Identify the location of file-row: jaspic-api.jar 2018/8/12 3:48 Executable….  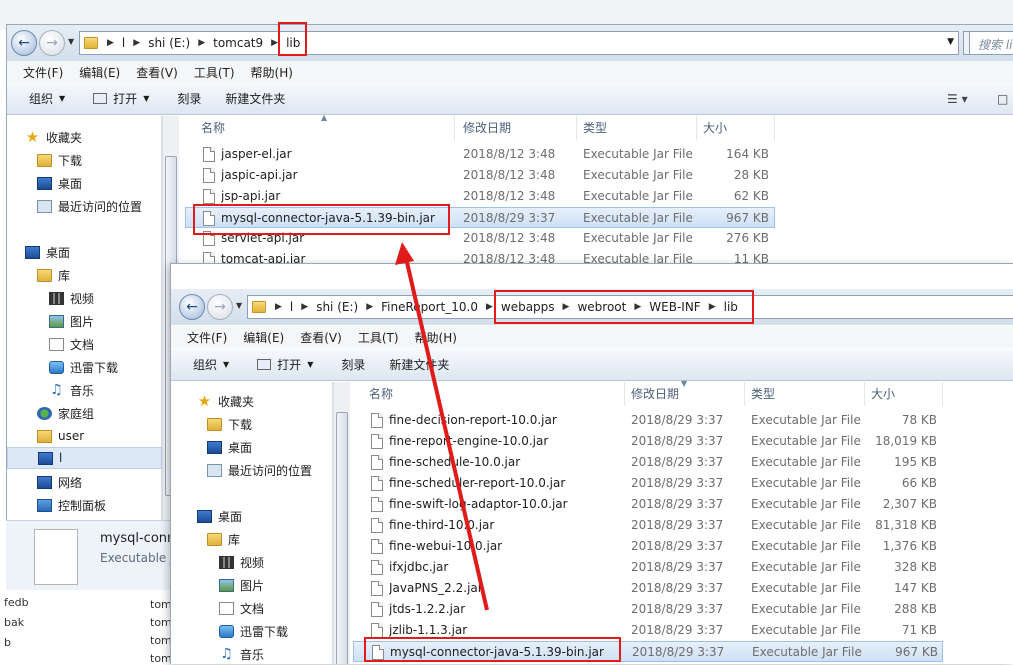
(480, 175).